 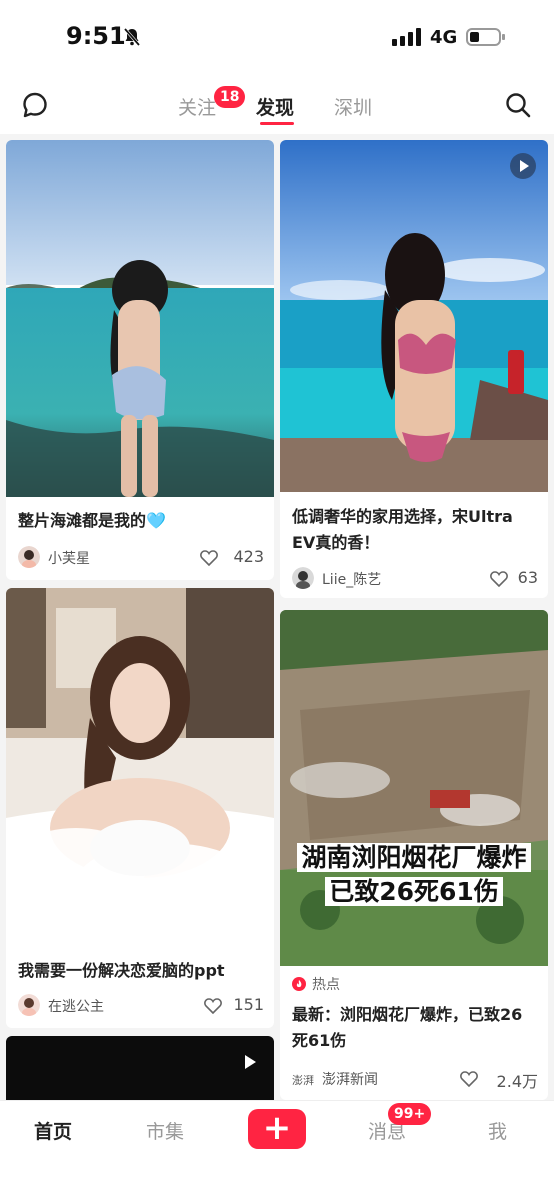 What do you see at coordinates (248, 1004) in the screenshot?
I see `like-count: 151` at bounding box center [248, 1004].